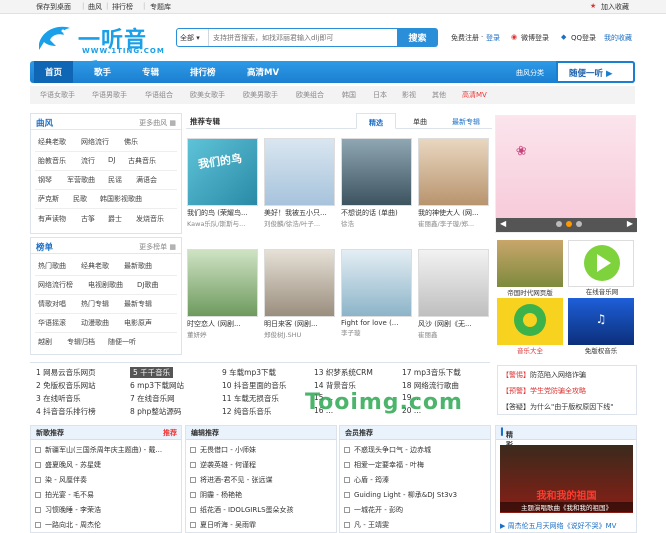  What do you see at coordinates (453, 294) in the screenshot?
I see `album-card: 风沙 (网剧《无... 崔丽鑫` at bounding box center [453, 294].